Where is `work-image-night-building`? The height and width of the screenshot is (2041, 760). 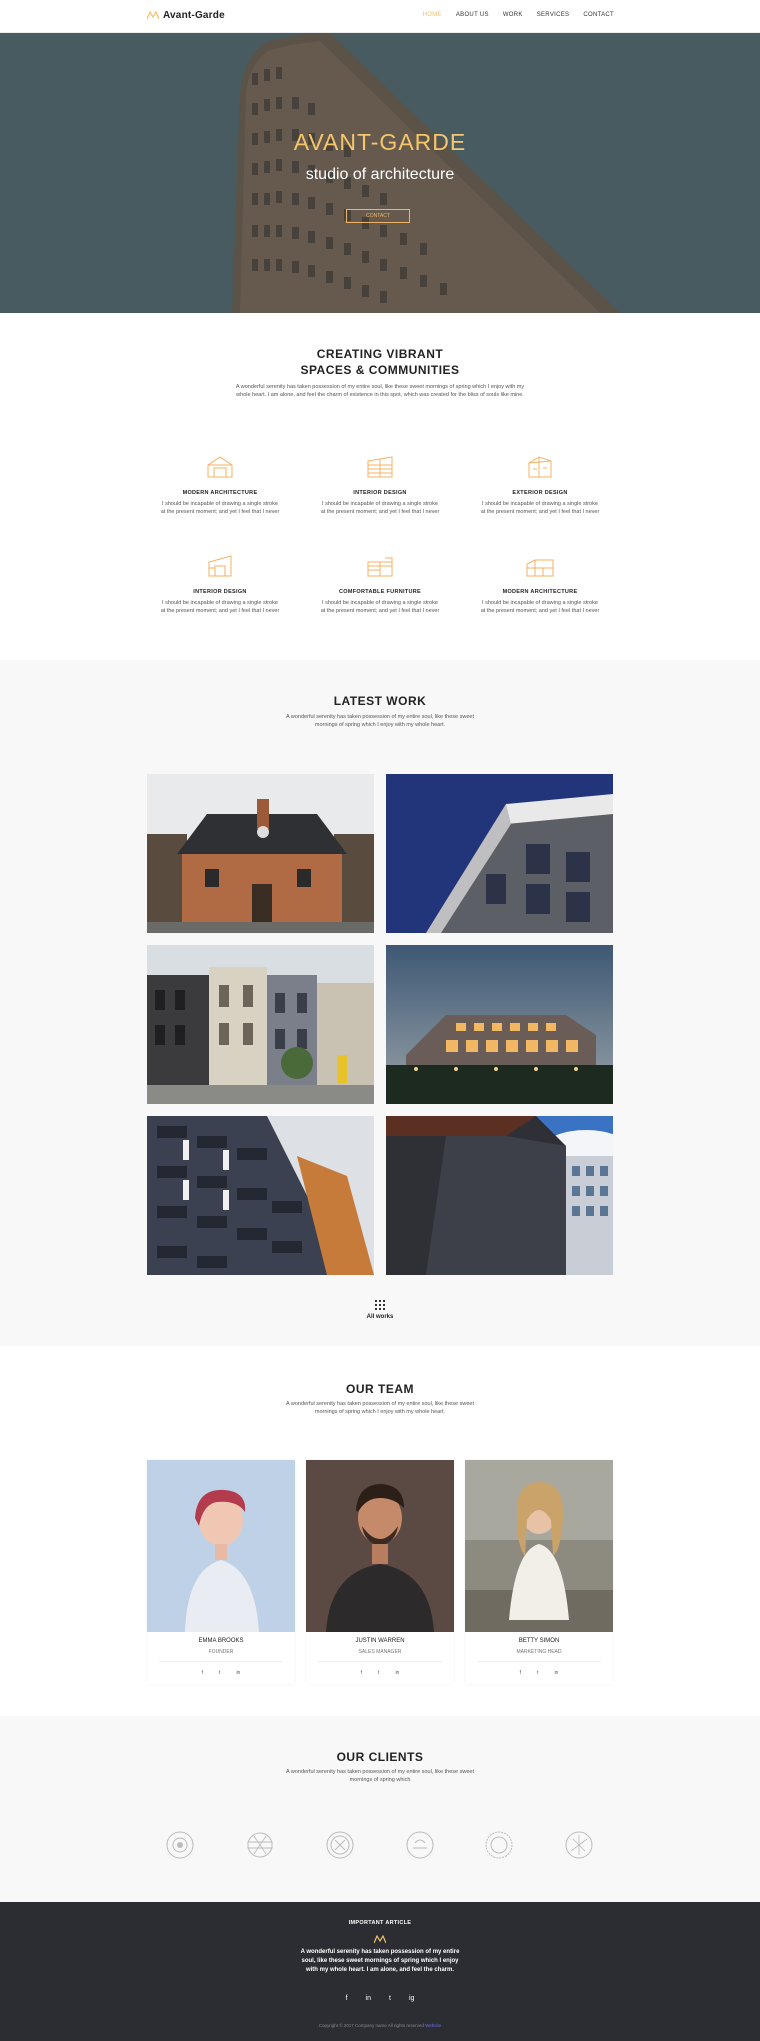
work-image-night-building is located at coordinates (499, 1024).